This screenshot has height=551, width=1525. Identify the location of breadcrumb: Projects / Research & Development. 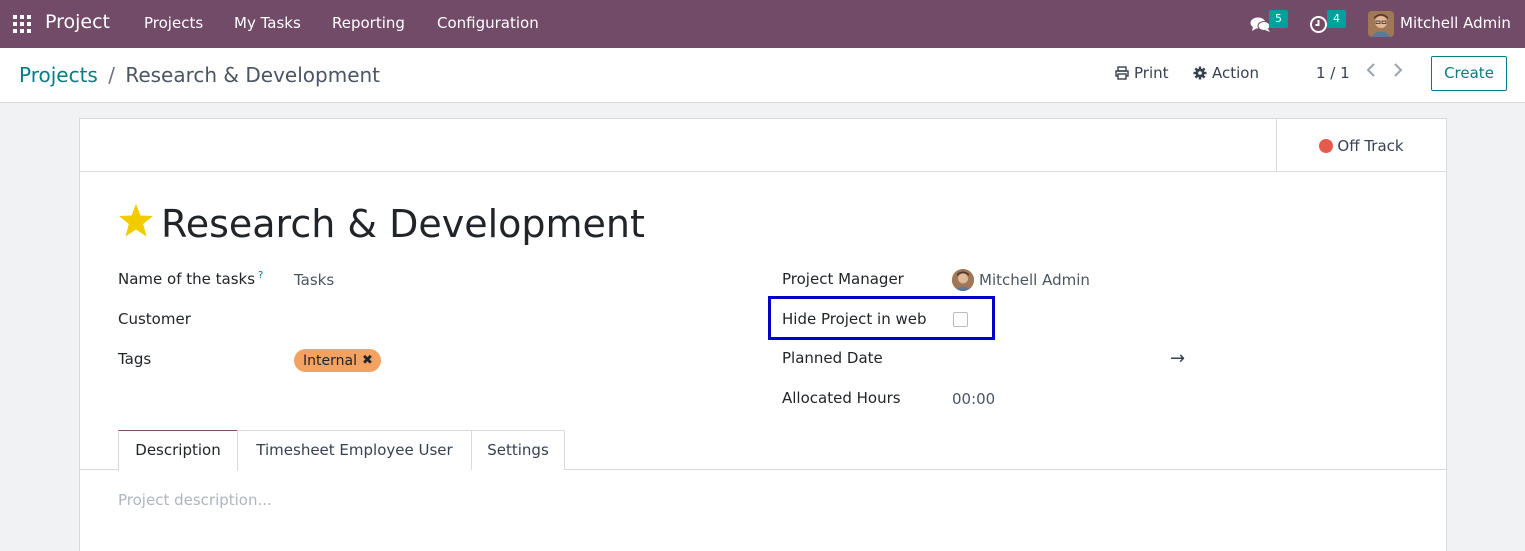
(199, 75).